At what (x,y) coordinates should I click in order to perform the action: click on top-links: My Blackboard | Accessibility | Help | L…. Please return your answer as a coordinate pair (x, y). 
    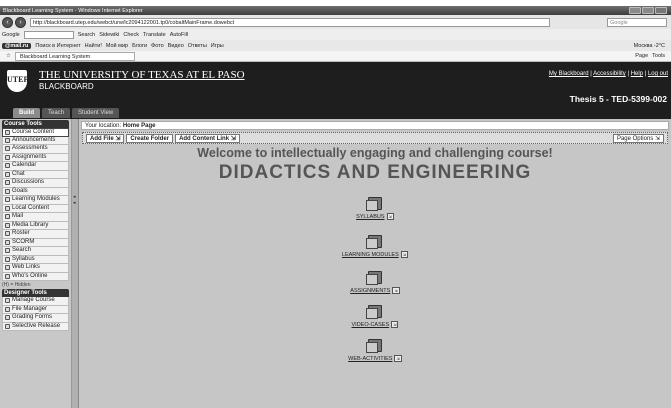
    Looking at the image, I should click on (608, 74).